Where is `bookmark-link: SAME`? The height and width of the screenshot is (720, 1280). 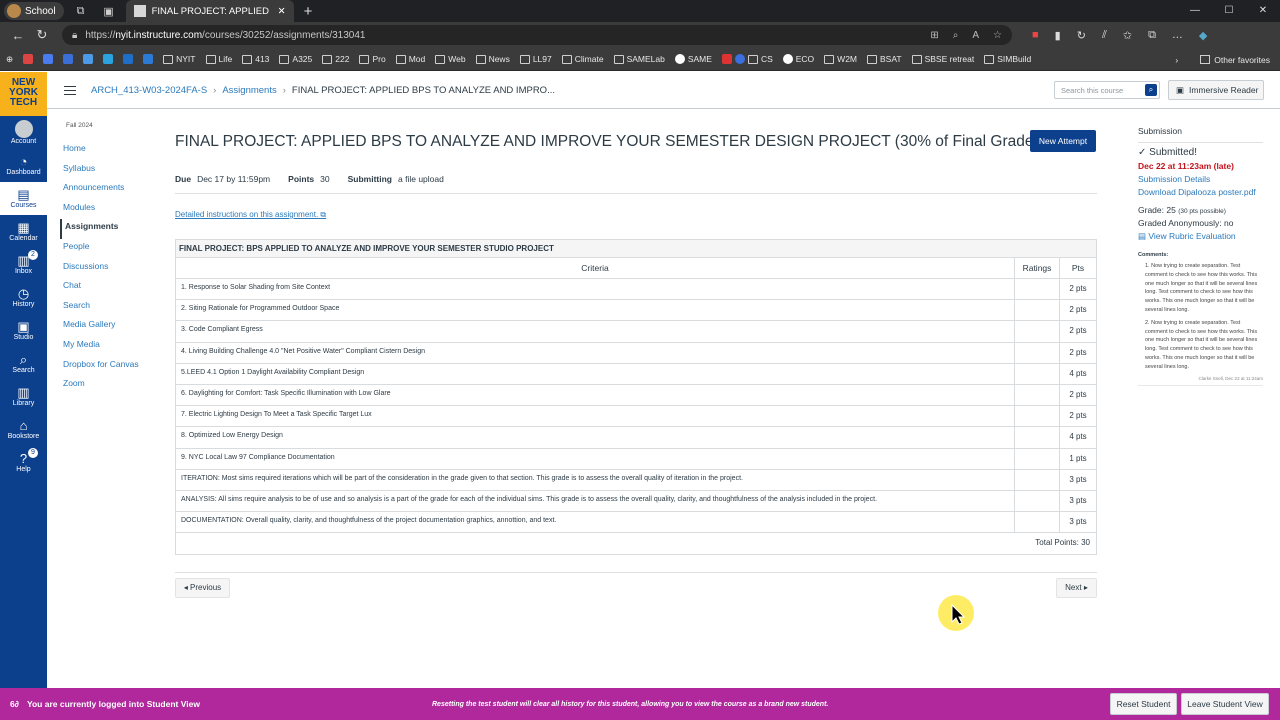
bookmark-link: SAME is located at coordinates (693, 59).